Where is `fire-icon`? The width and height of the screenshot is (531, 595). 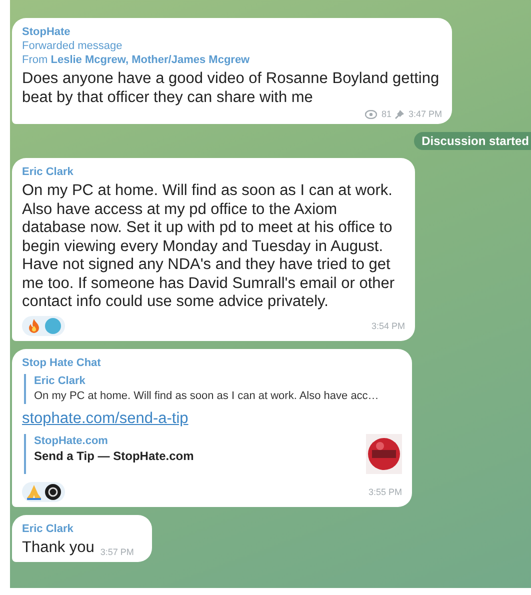
fire-icon is located at coordinates (34, 326).